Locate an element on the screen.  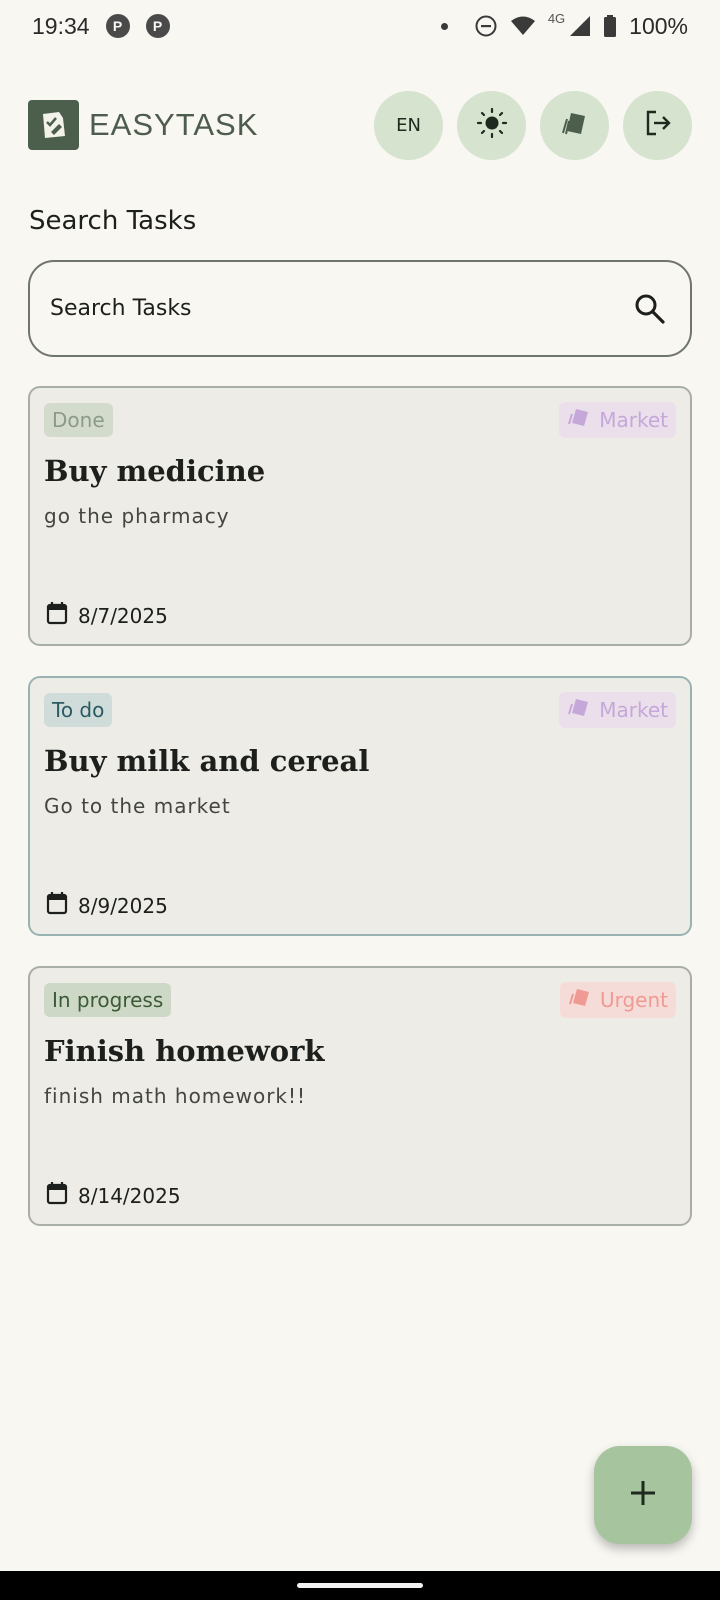
add-task-button is located at coordinates (643, 1495).